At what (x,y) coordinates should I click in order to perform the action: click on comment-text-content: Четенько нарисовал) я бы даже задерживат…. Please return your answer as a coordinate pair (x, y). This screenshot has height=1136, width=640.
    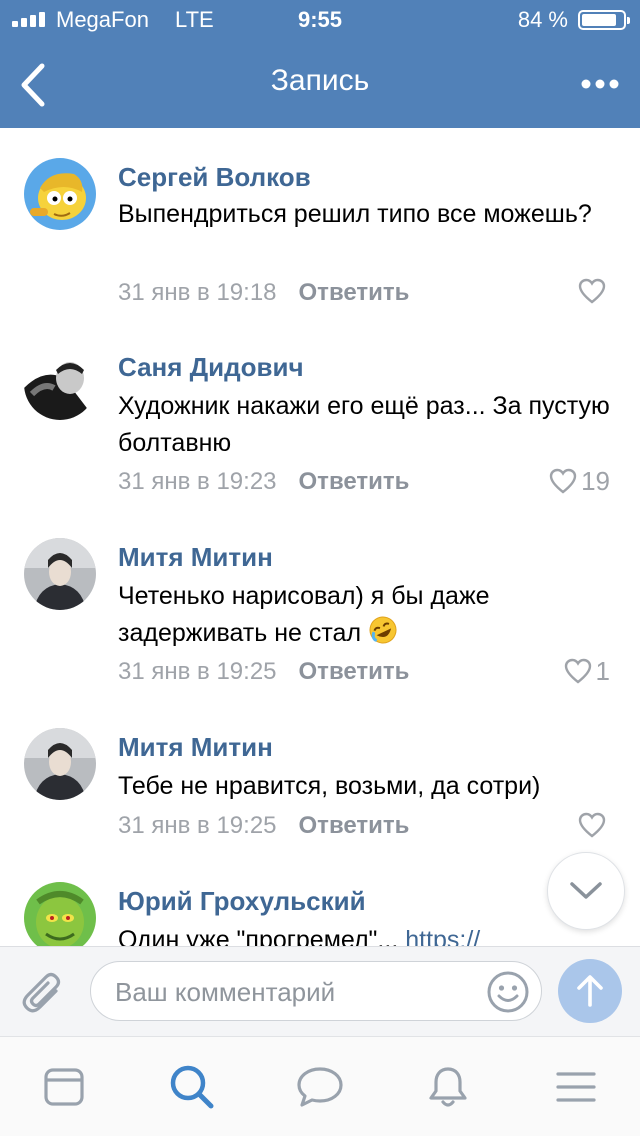
    Looking at the image, I should click on (304, 614).